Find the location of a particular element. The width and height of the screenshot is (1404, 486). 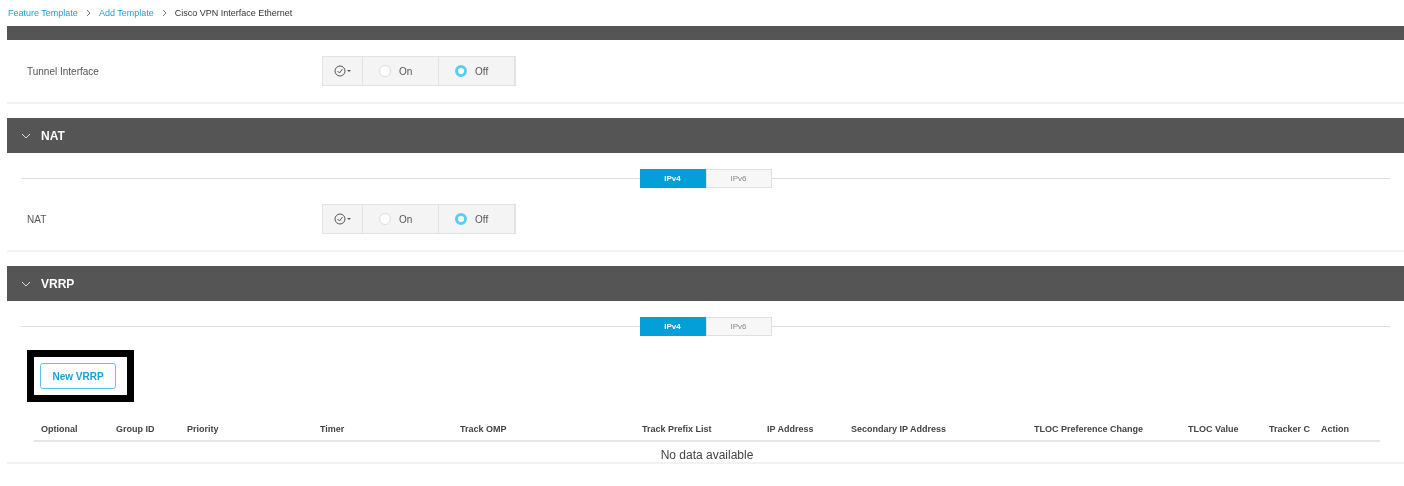

breadcrumb-link: Add Template is located at coordinates (126, 13).